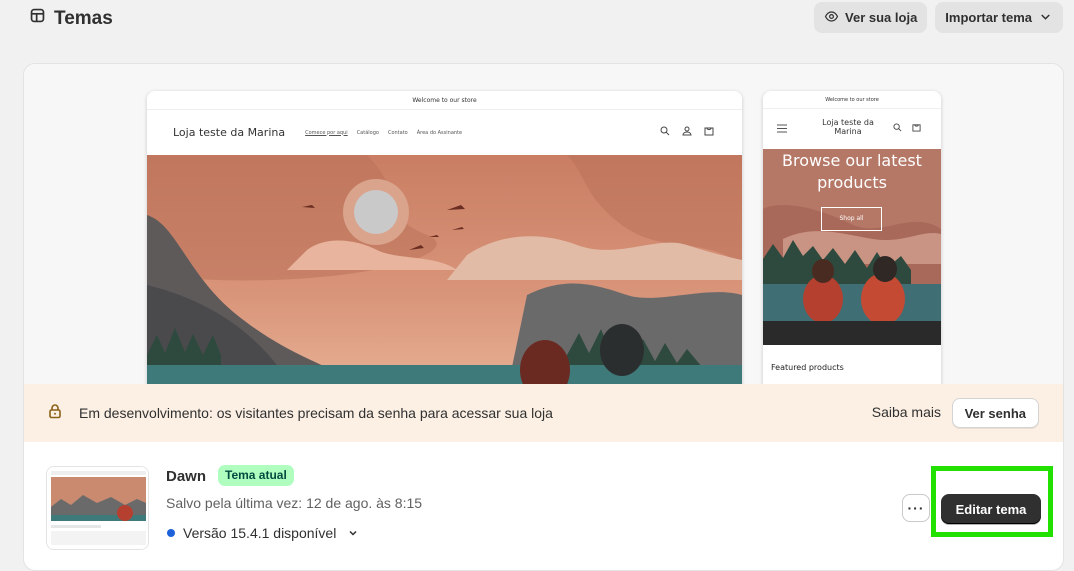  What do you see at coordinates (63, 413) in the screenshot?
I see `lock-icon` at bounding box center [63, 413].